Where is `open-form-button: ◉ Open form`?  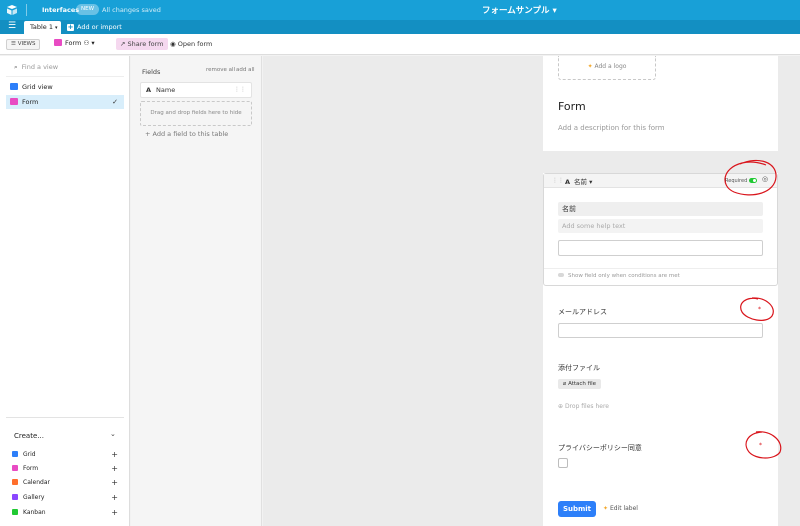 open-form-button: ◉ Open form is located at coordinates (191, 44).